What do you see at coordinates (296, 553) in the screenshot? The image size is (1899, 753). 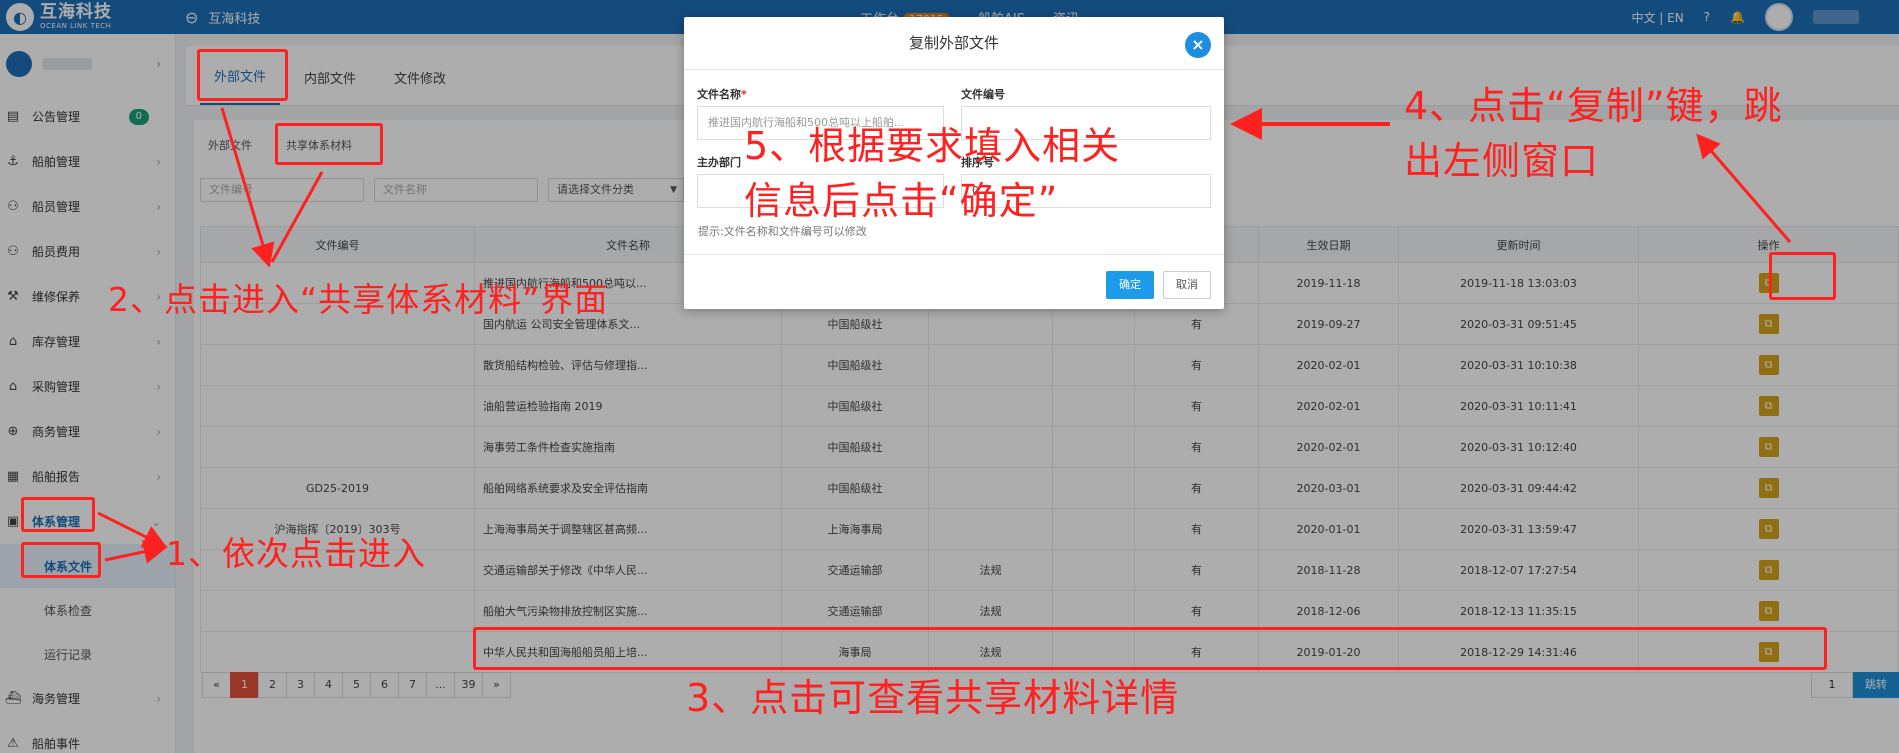 I see `annotation-step1: 1、依次点击进入` at bounding box center [296, 553].